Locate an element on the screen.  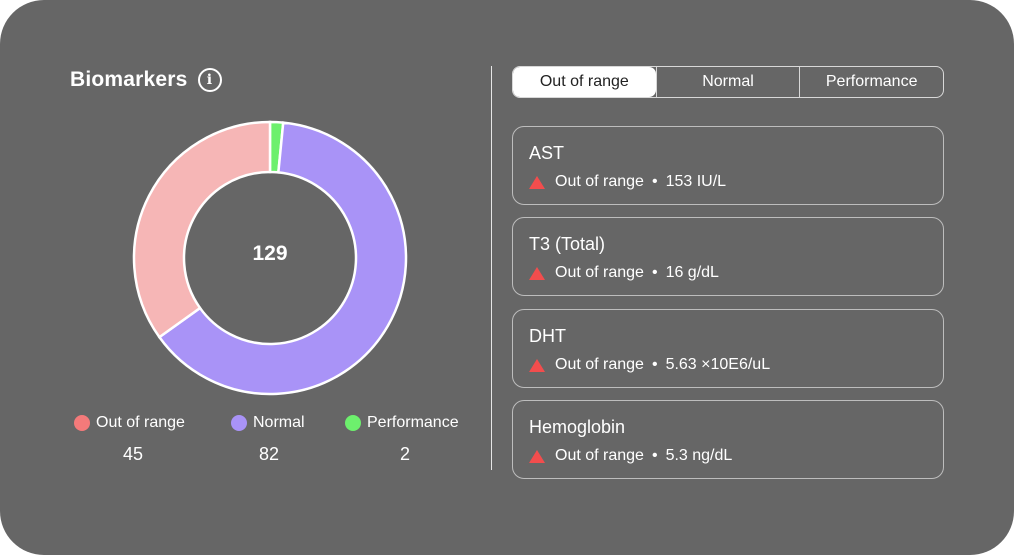
biomarker-card-dht: DHT Out of range • 5.63 ×10E6/uL is located at coordinates (728, 348).